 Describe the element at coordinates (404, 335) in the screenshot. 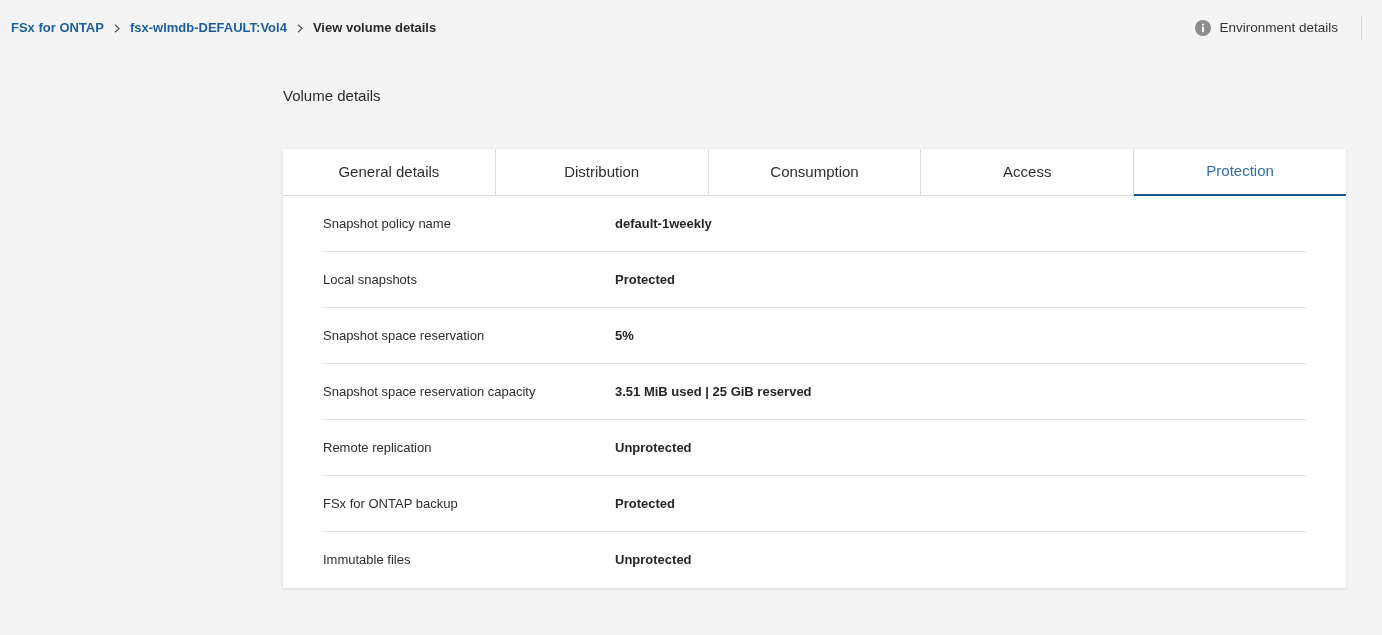

I see `detail-label: Snapshot space reservation` at that location.